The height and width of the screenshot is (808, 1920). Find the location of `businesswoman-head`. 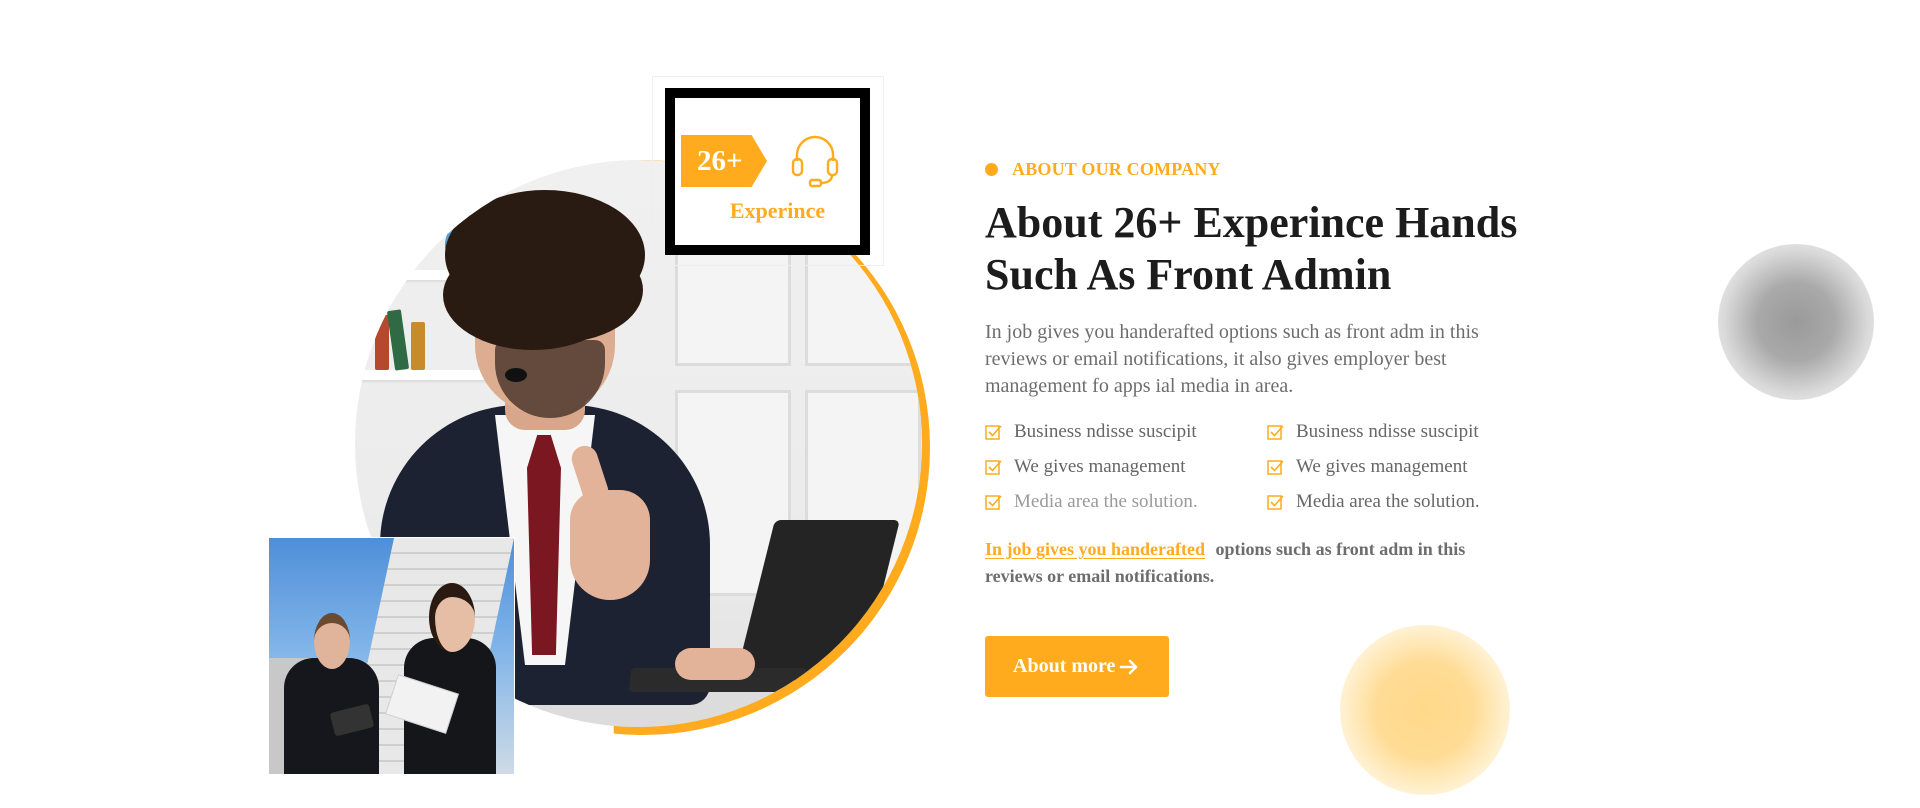

businesswoman-head is located at coordinates (452, 617).